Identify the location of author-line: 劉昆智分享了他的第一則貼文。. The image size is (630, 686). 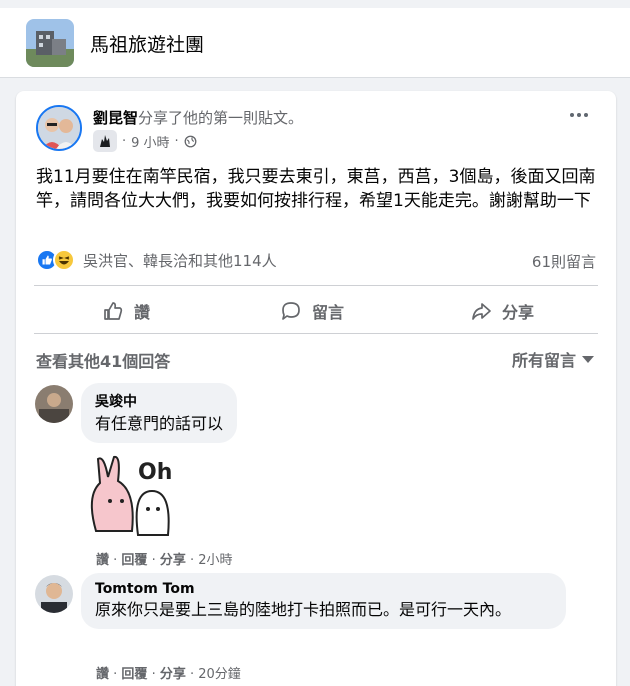
(198, 117).